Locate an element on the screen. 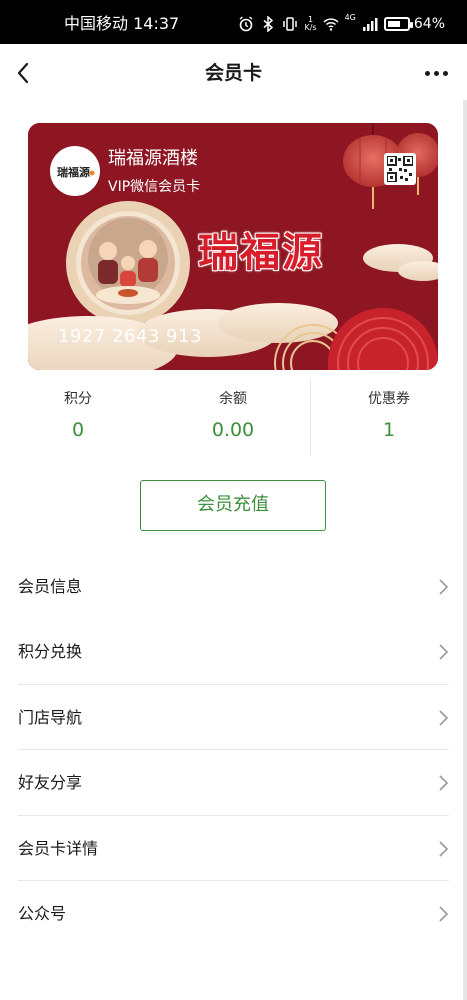  menu-item-label: 好友分享 is located at coordinates (50, 783).